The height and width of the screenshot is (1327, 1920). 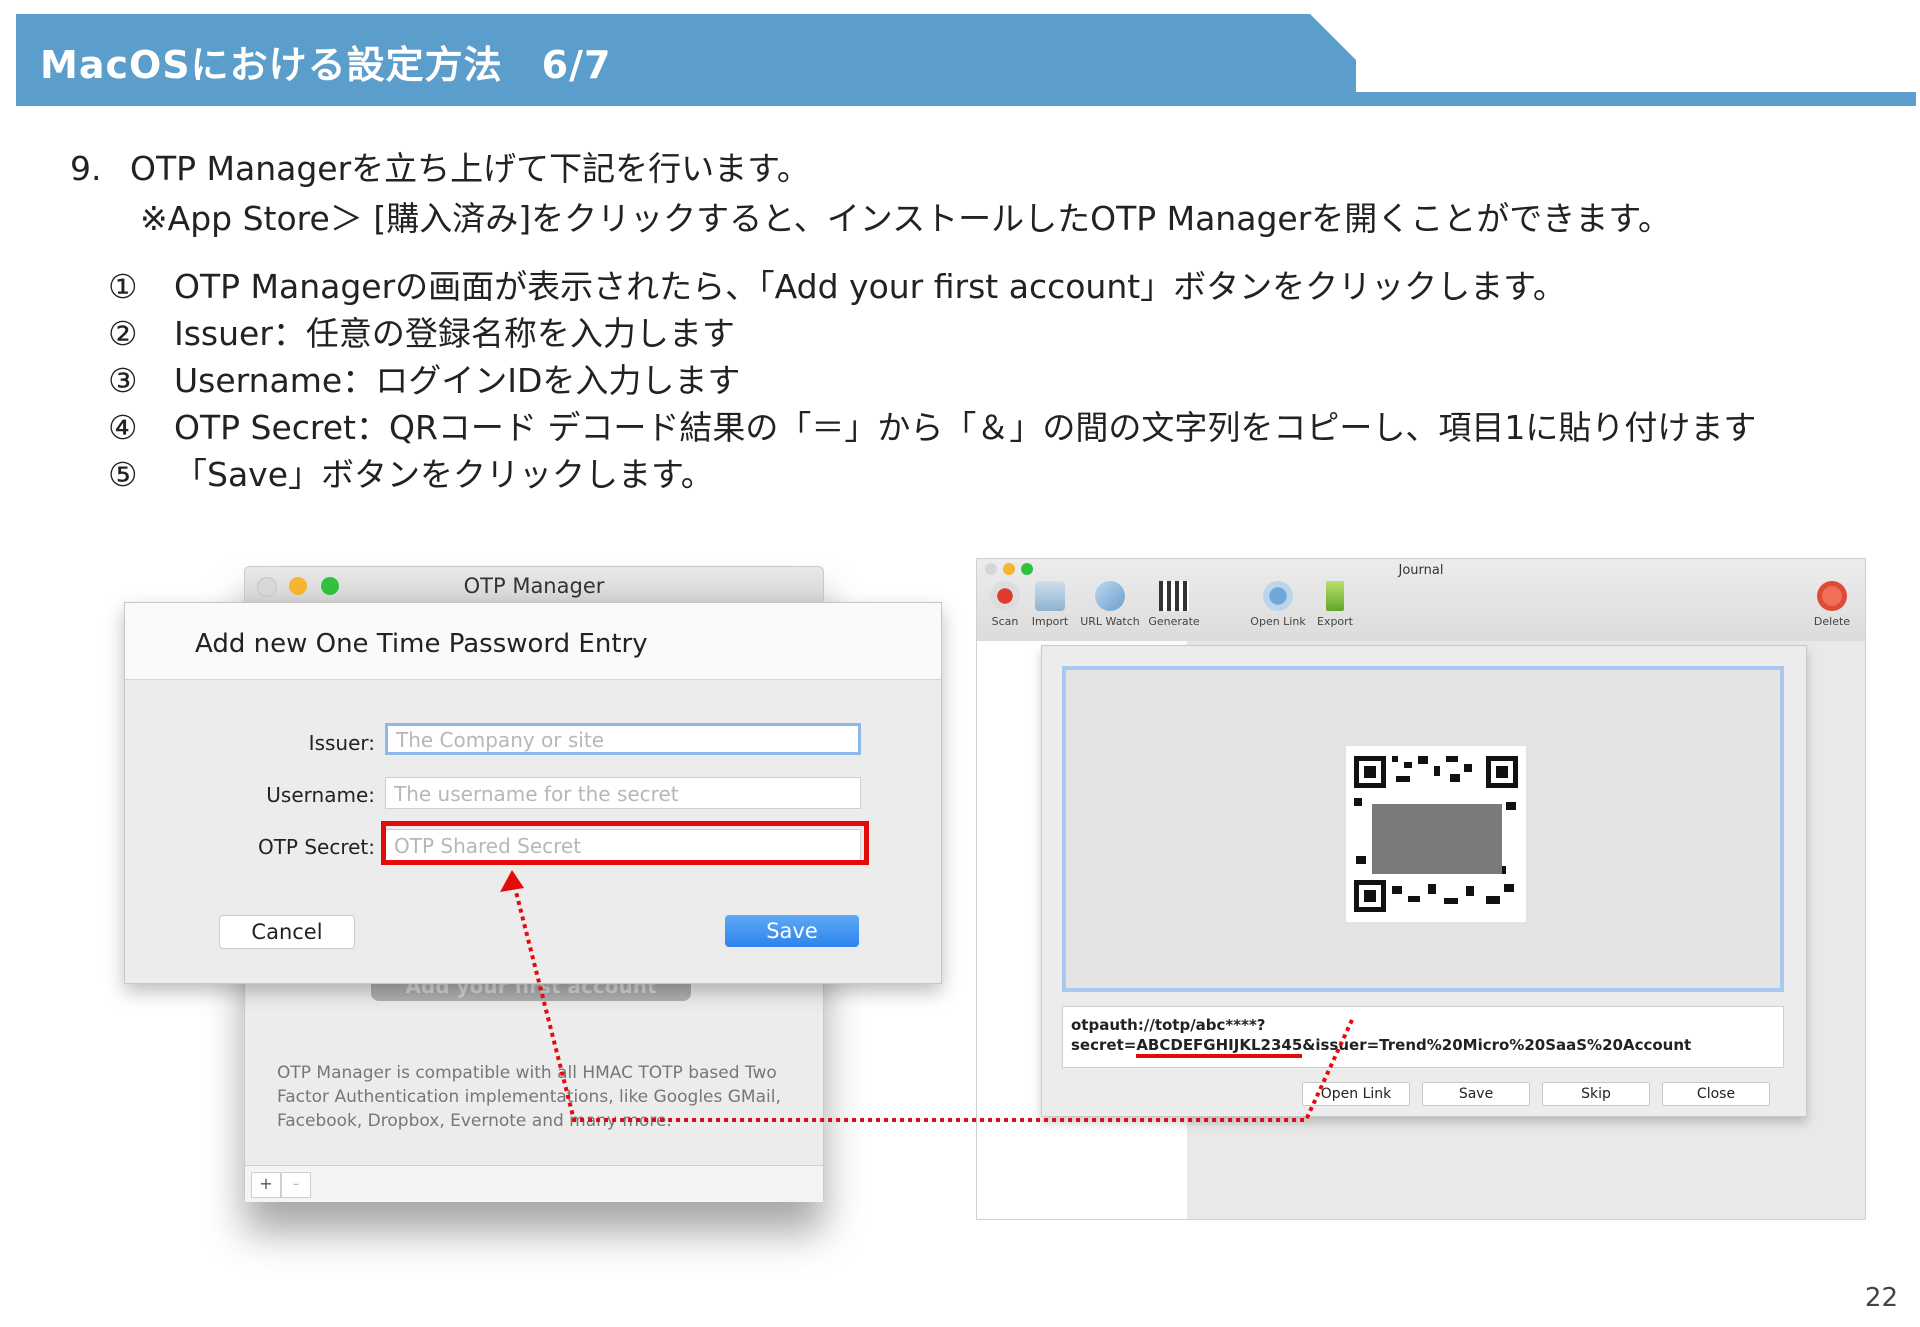 I want to click on arrow-head, so click(x=512, y=881).